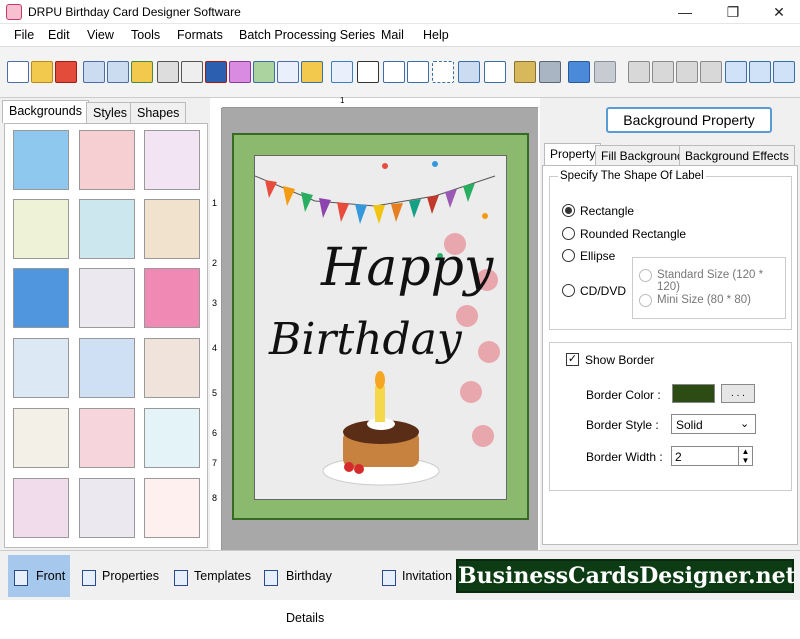  Describe the element at coordinates (633, 234) in the screenshot. I see `shape-label-rounded-rectangle: Rounded Rectangle` at that location.